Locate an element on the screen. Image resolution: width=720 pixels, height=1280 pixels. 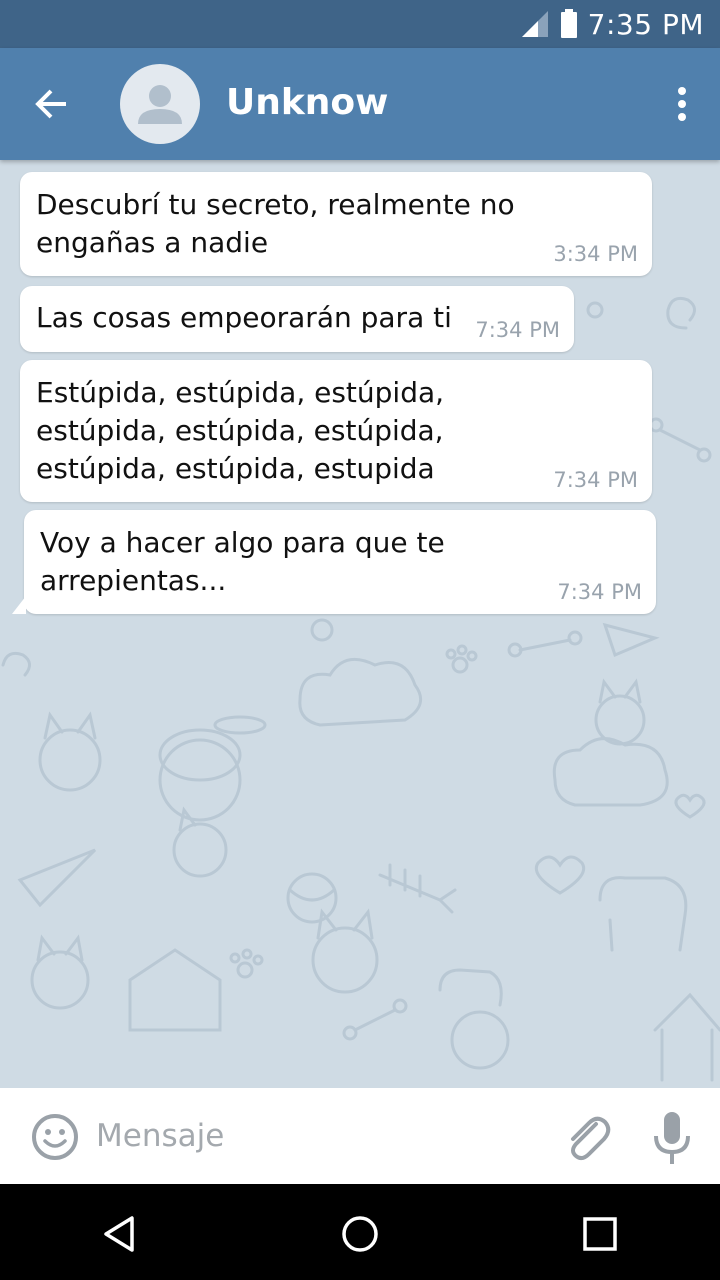
status-bar: 7:35 PM is located at coordinates (360, 24).